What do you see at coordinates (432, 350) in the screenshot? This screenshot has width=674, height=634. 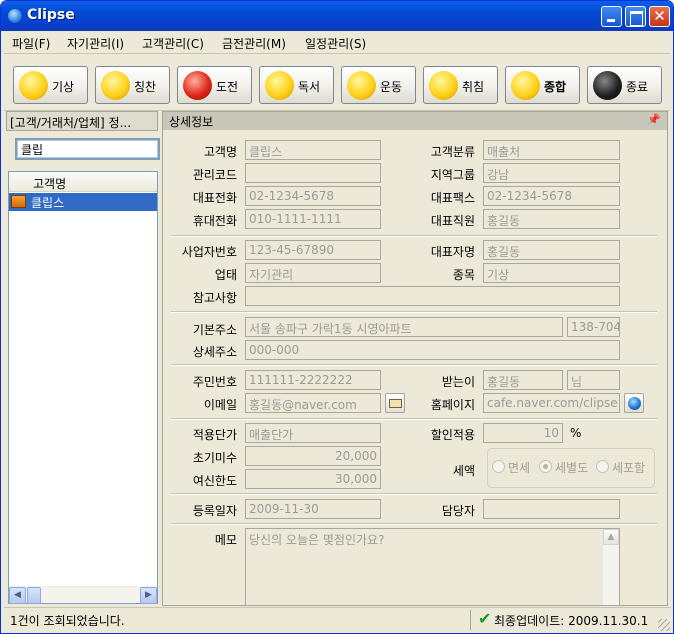 I see `address-detail-field: 000-000` at bounding box center [432, 350].